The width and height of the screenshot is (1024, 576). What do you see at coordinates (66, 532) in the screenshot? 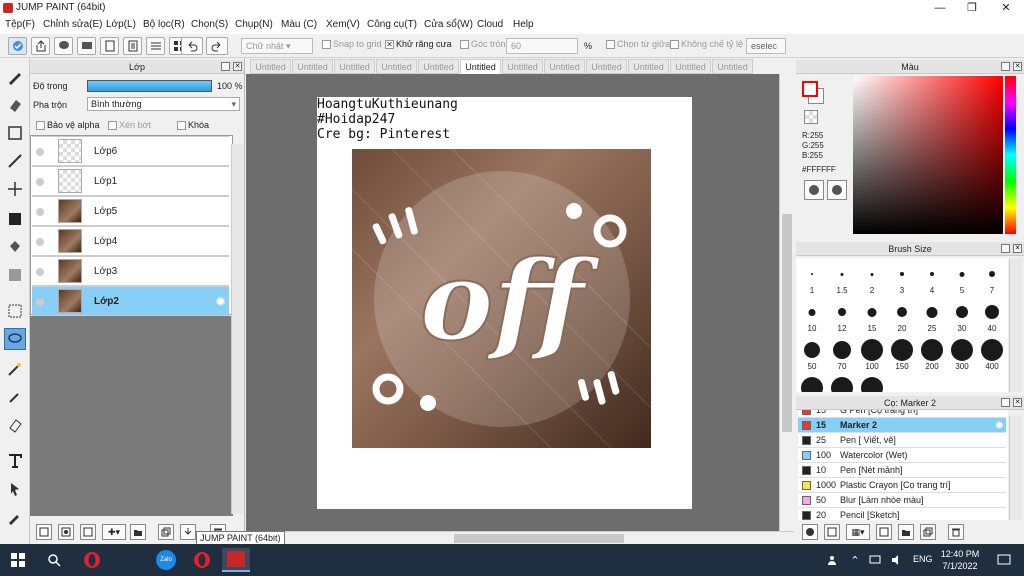
I see `new-raster-icon` at bounding box center [66, 532].